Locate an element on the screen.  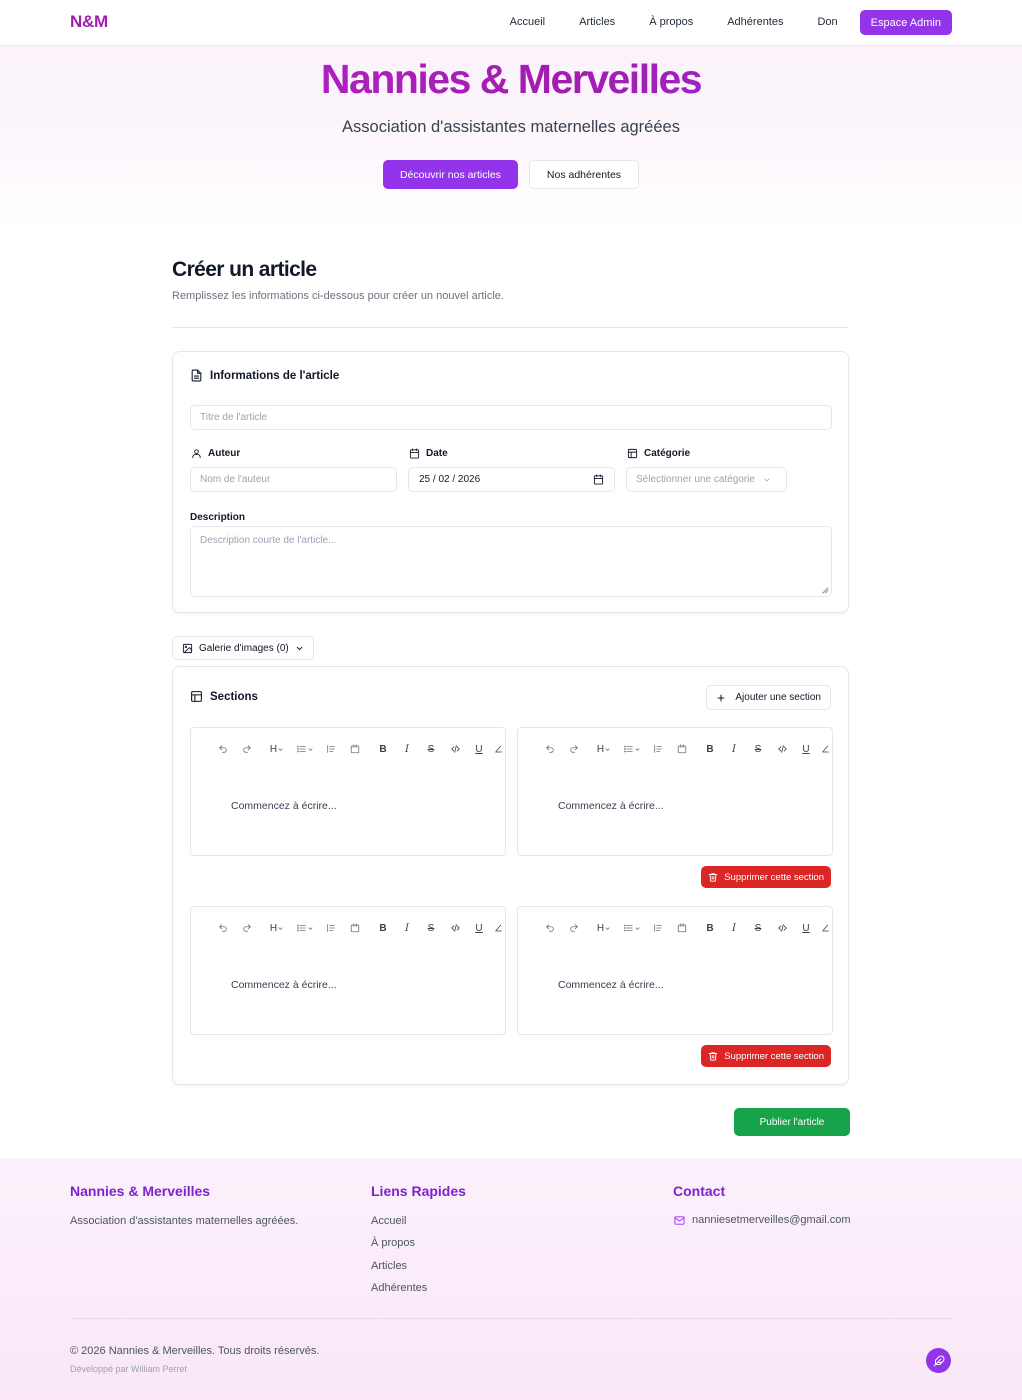
footer-brand-title: Nannies & Merveilles is located at coordinates (140, 1191).